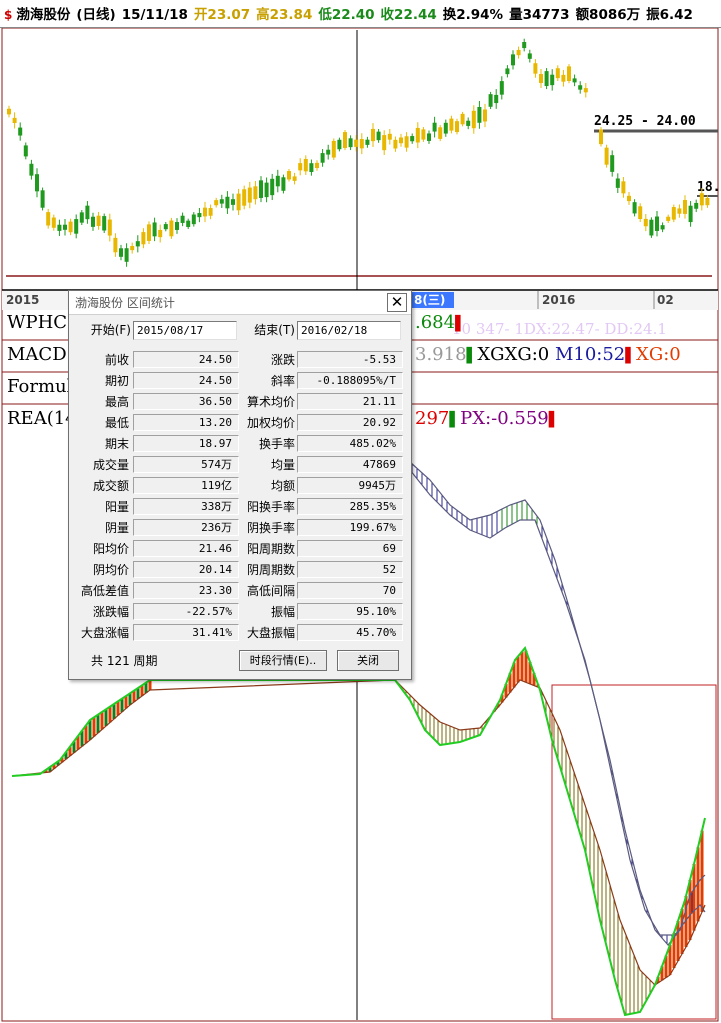 The height and width of the screenshot is (1023, 721). What do you see at coordinates (432, 418) in the screenshot?
I see `rea-value: 297` at bounding box center [432, 418].